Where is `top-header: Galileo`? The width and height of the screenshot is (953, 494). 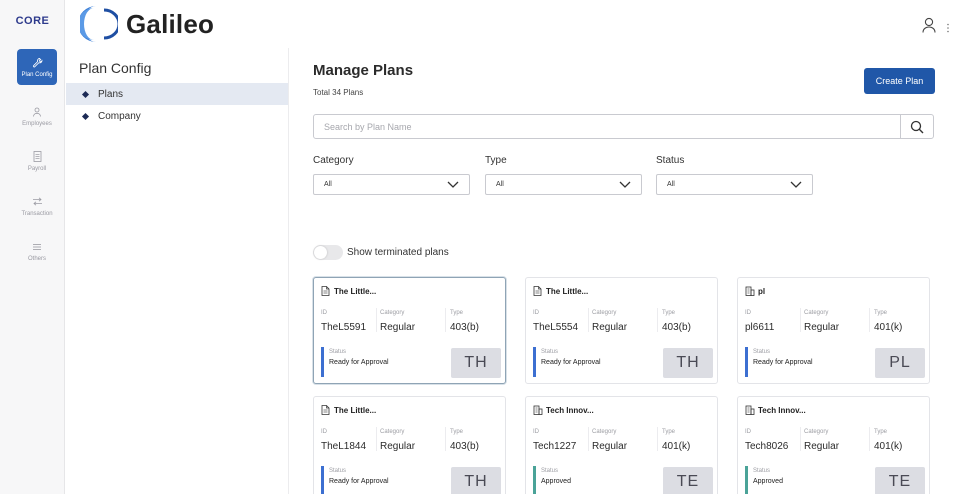
top-header: Galileo is located at coordinates (509, 24).